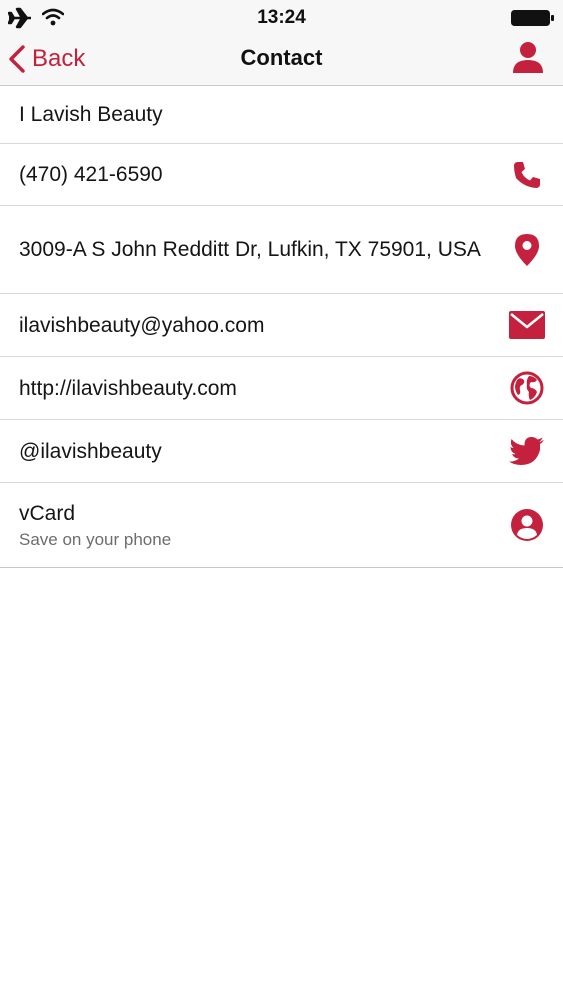 The image size is (563, 1000). I want to click on vcard-title: vCard, so click(47, 513).